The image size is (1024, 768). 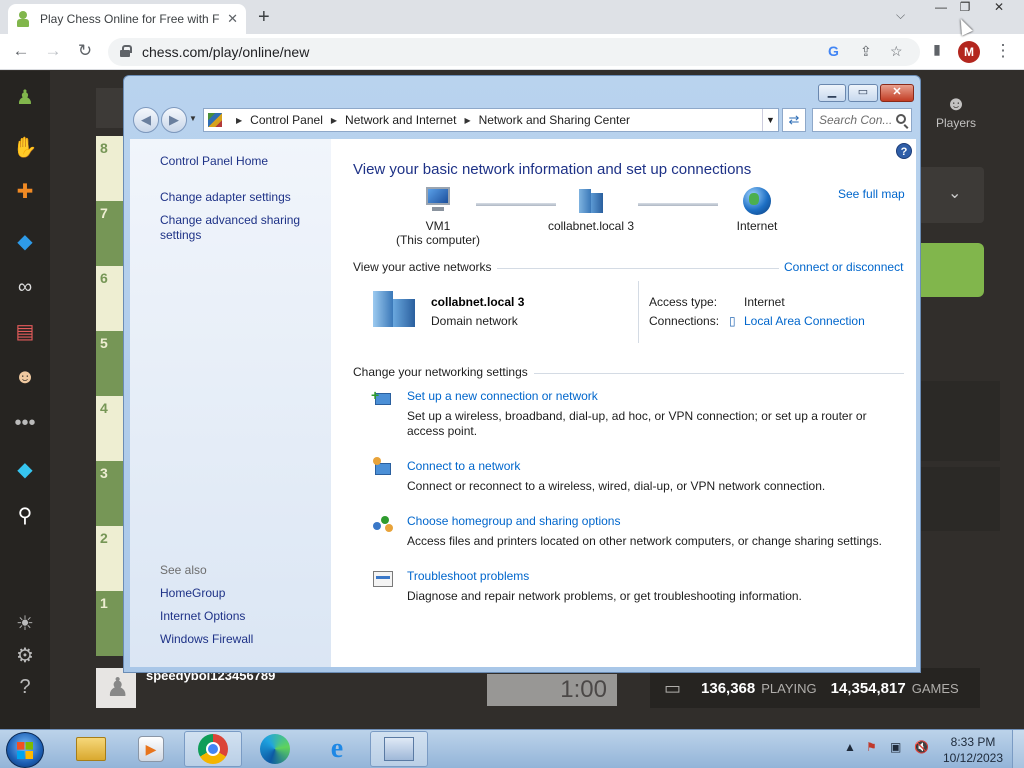 I want to click on watch-binoculars-icon: ∞, so click(x=25, y=287).